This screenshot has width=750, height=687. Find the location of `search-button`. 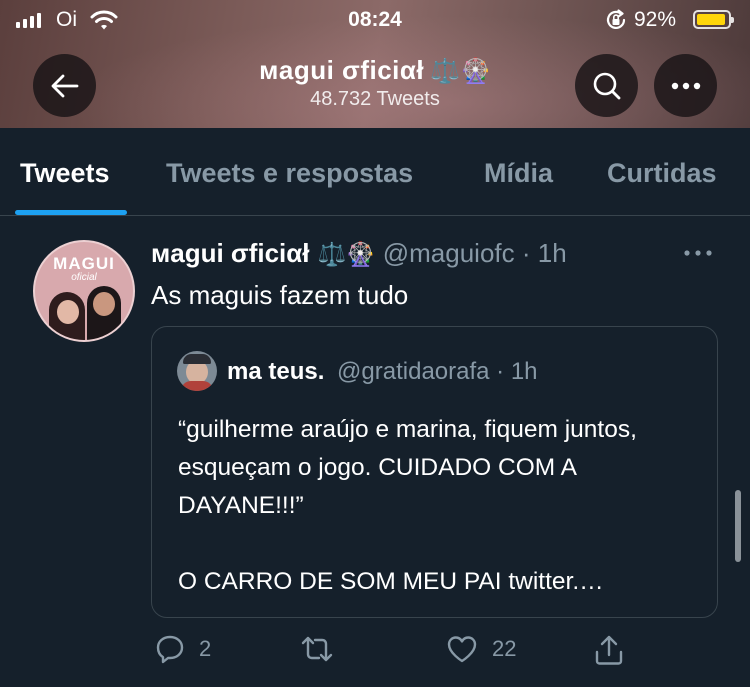

search-button is located at coordinates (606, 85).